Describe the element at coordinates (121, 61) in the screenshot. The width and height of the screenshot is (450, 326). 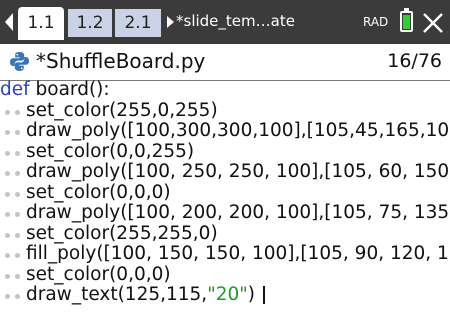
I see `file-name: *ShuffleBoard.py` at that location.